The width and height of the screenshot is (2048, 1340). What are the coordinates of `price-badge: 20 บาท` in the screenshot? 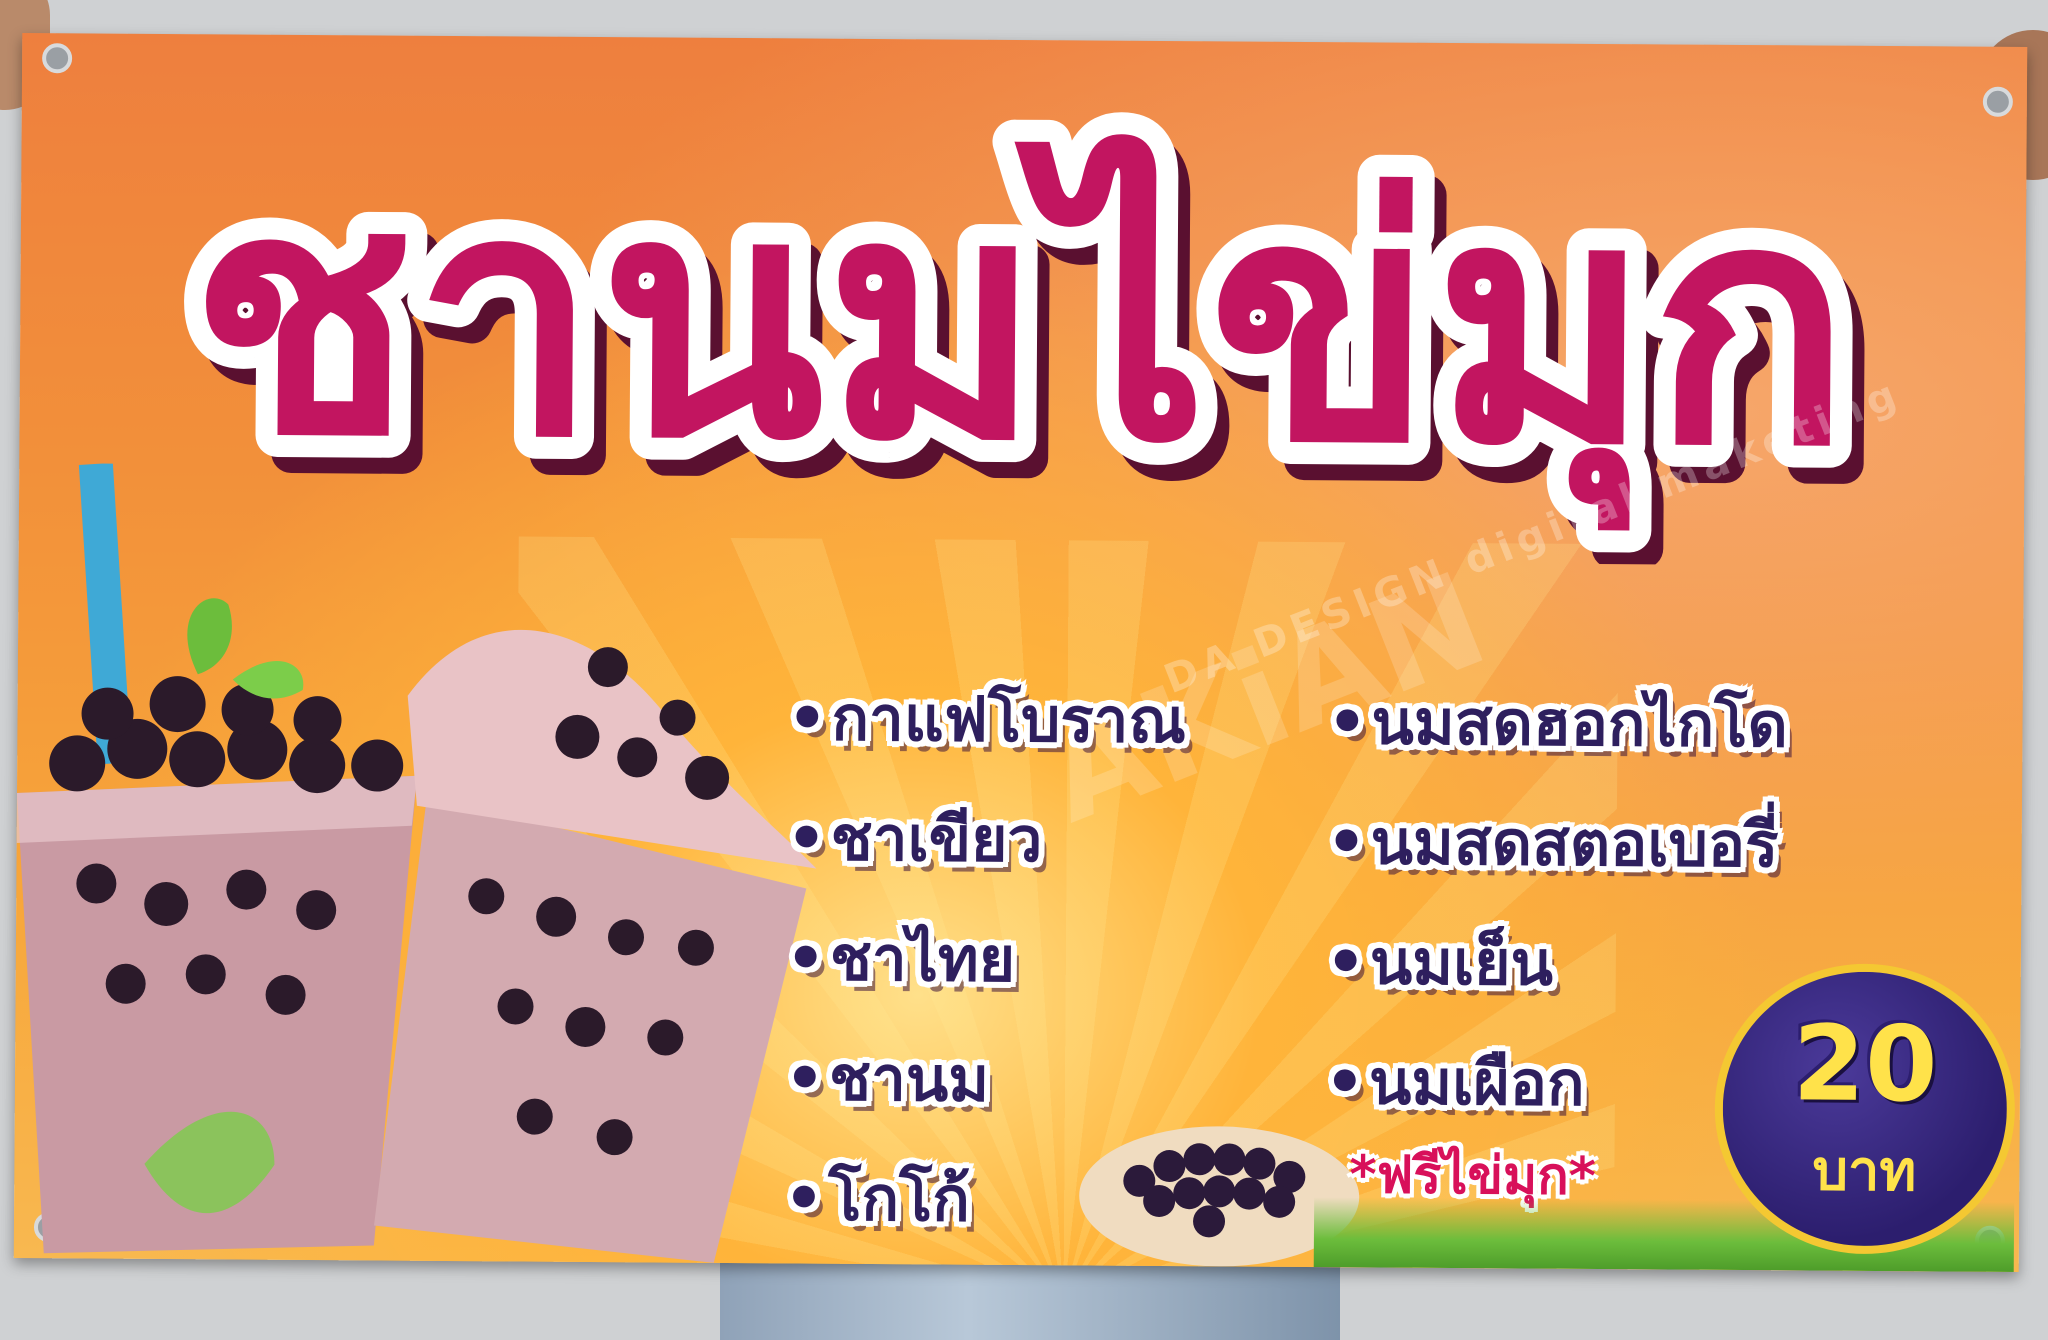 It's located at (1864, 1108).